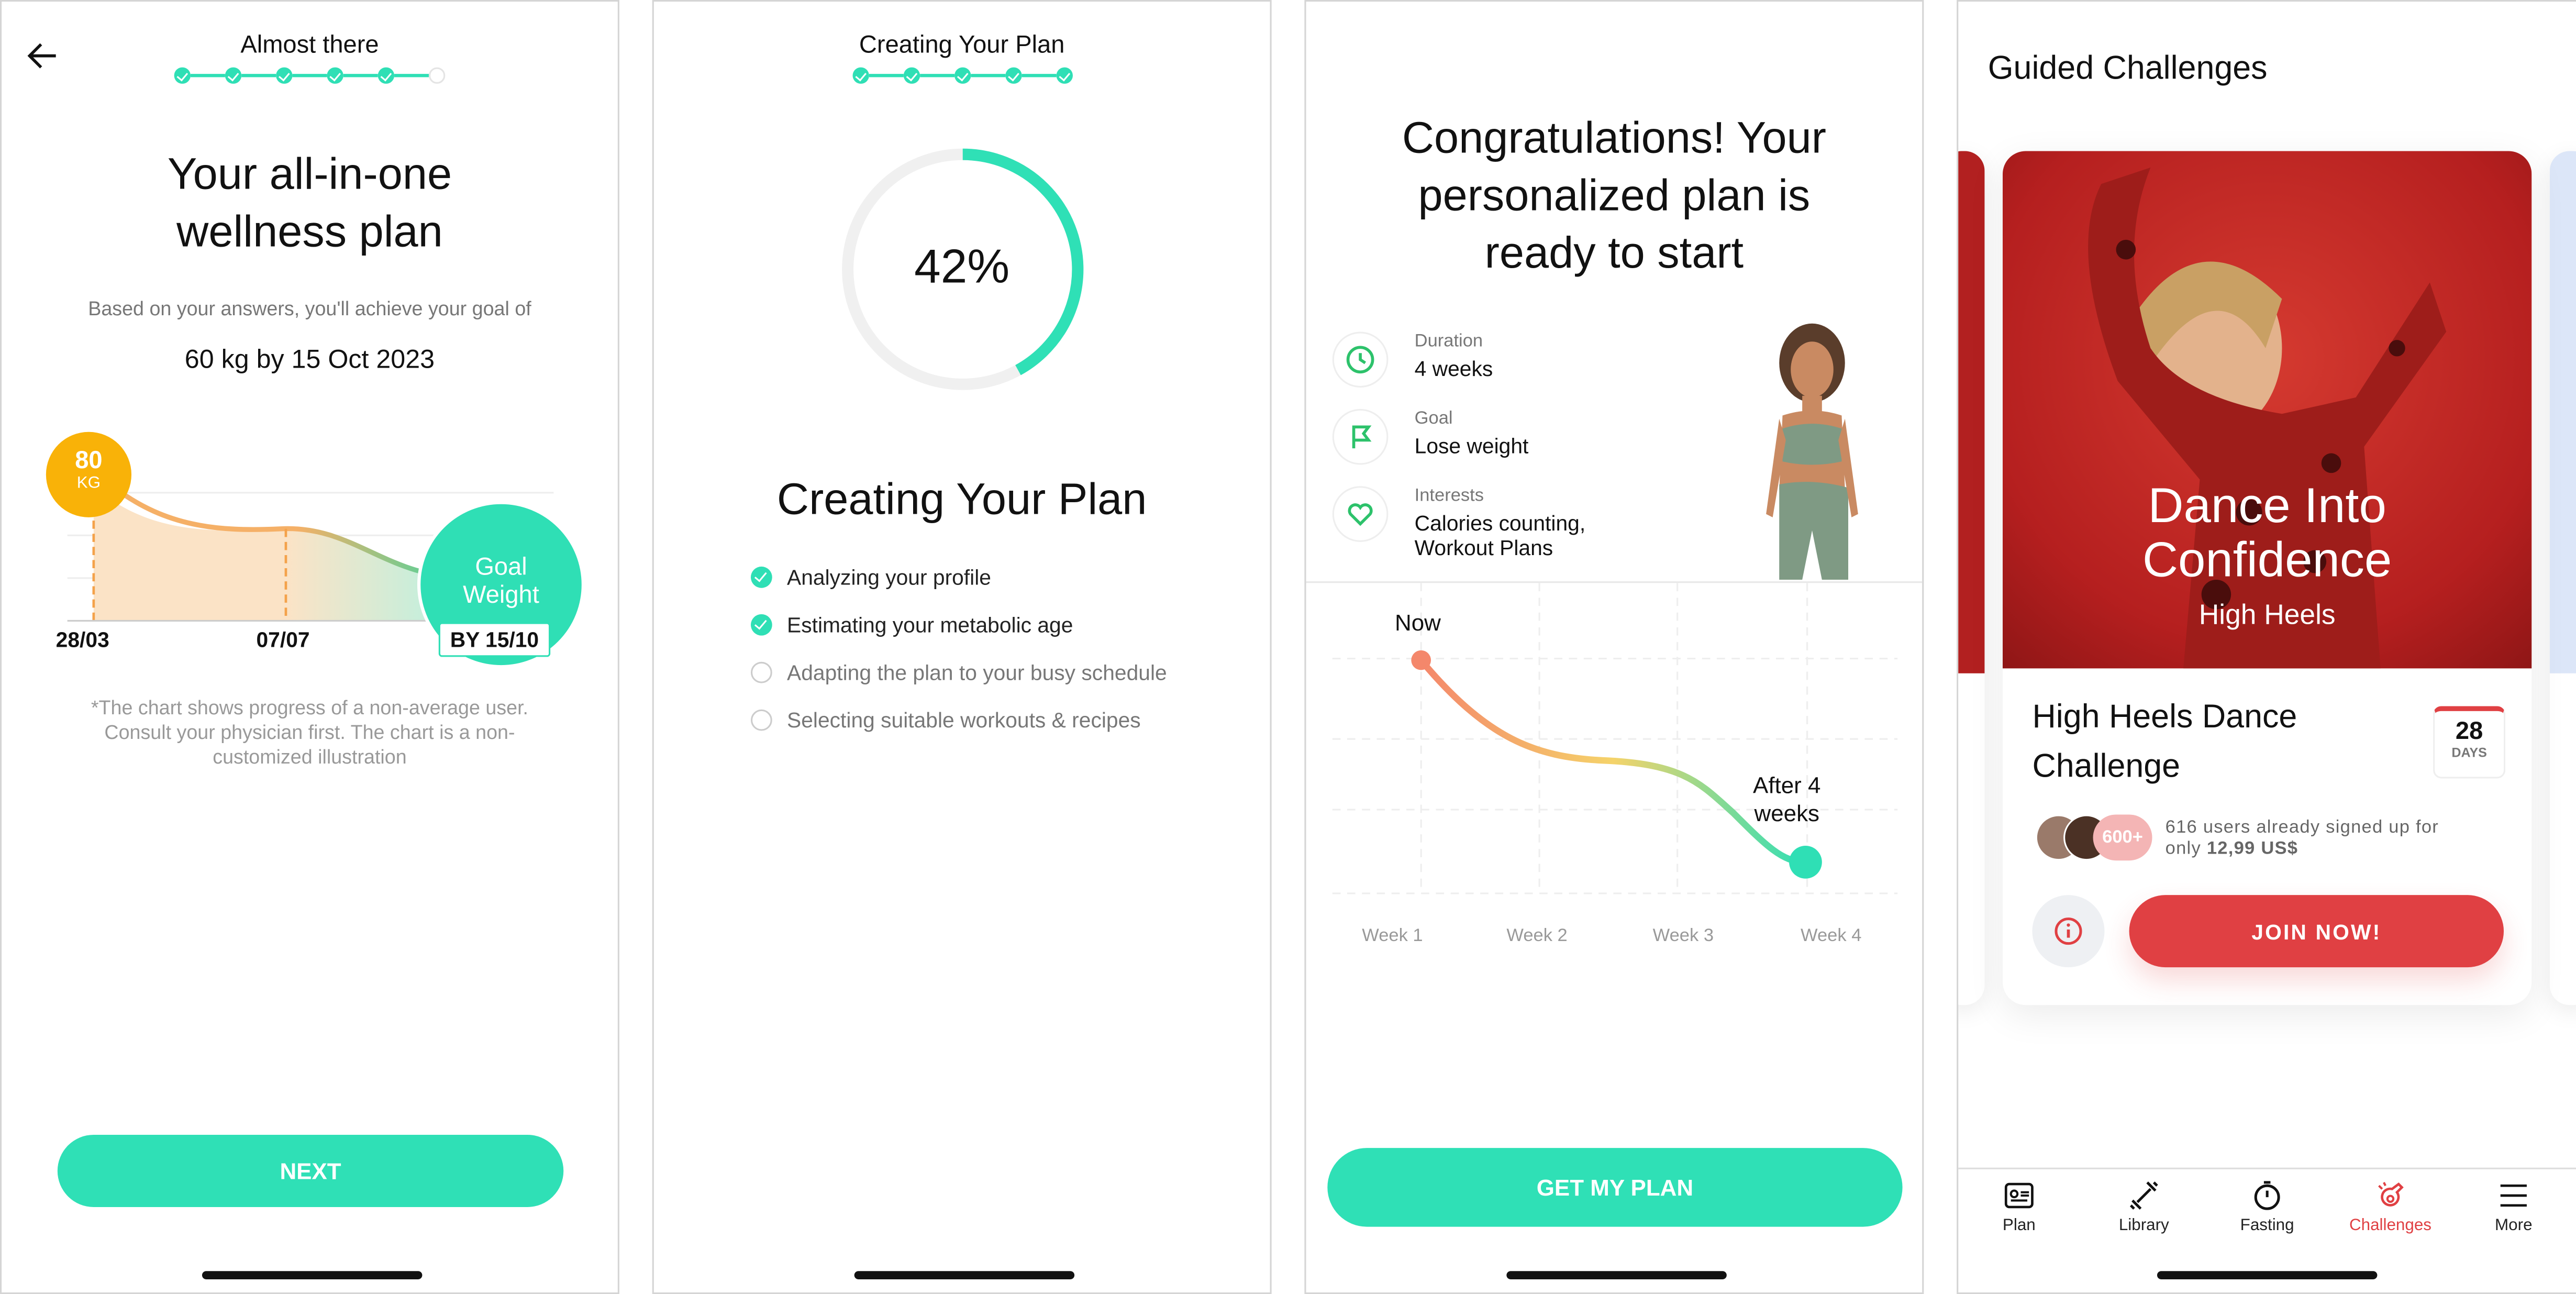 The image size is (2576, 1294). Describe the element at coordinates (1421, 660) in the screenshot. I see `now-point` at that location.